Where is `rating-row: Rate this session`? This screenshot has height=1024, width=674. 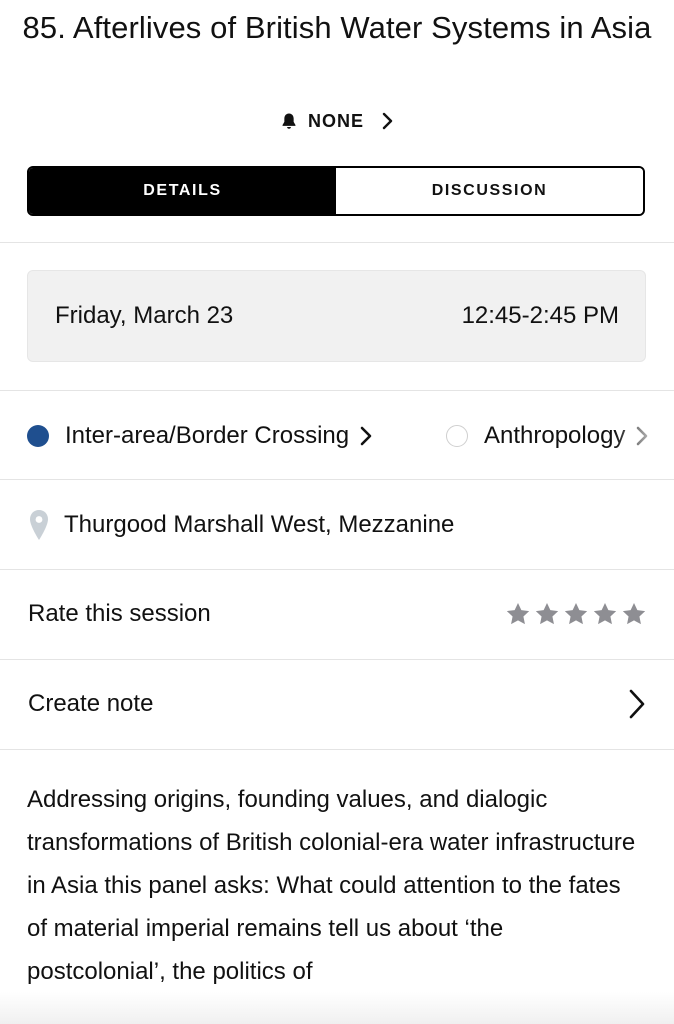 rating-row: Rate this session is located at coordinates (337, 614).